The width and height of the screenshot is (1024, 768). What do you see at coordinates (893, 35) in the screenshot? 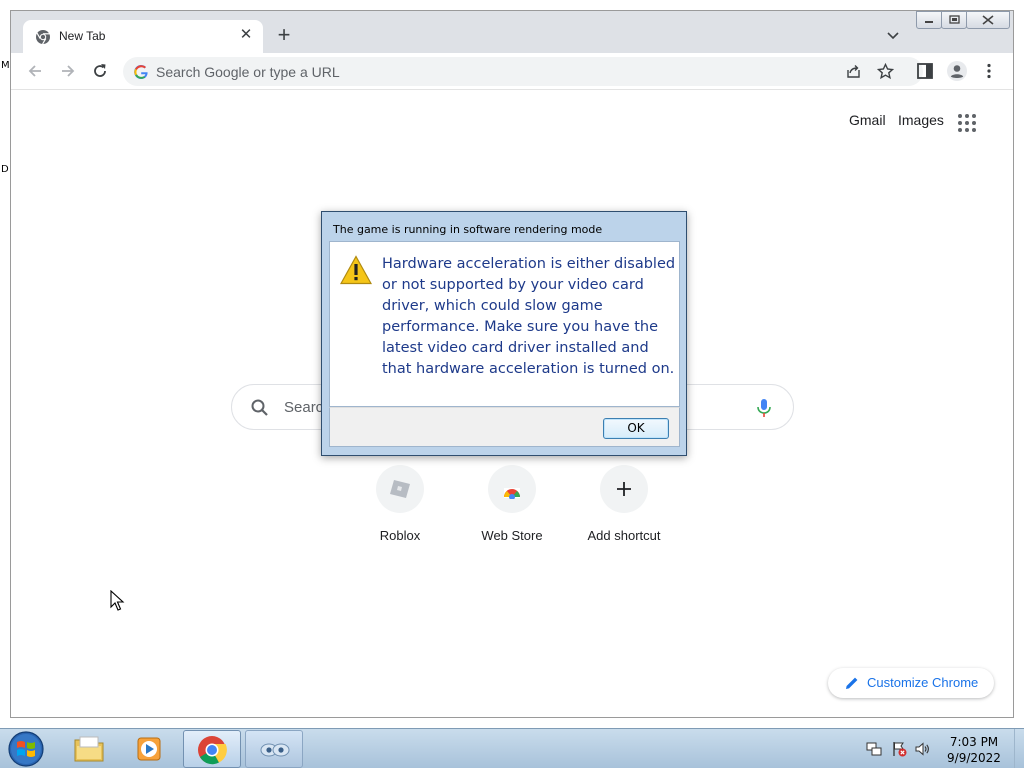
I see `tab-search-icon` at bounding box center [893, 35].